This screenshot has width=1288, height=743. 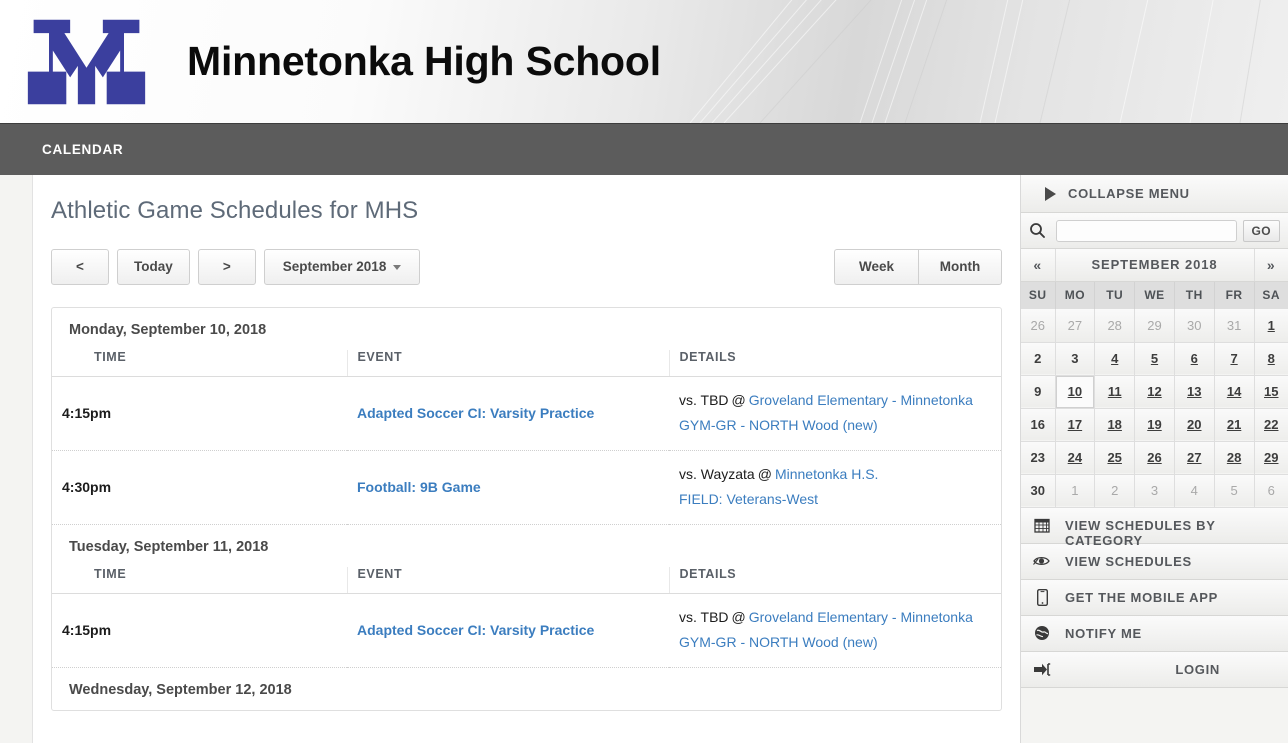 I want to click on mini-calendar-day: 21, so click(x=1234, y=425).